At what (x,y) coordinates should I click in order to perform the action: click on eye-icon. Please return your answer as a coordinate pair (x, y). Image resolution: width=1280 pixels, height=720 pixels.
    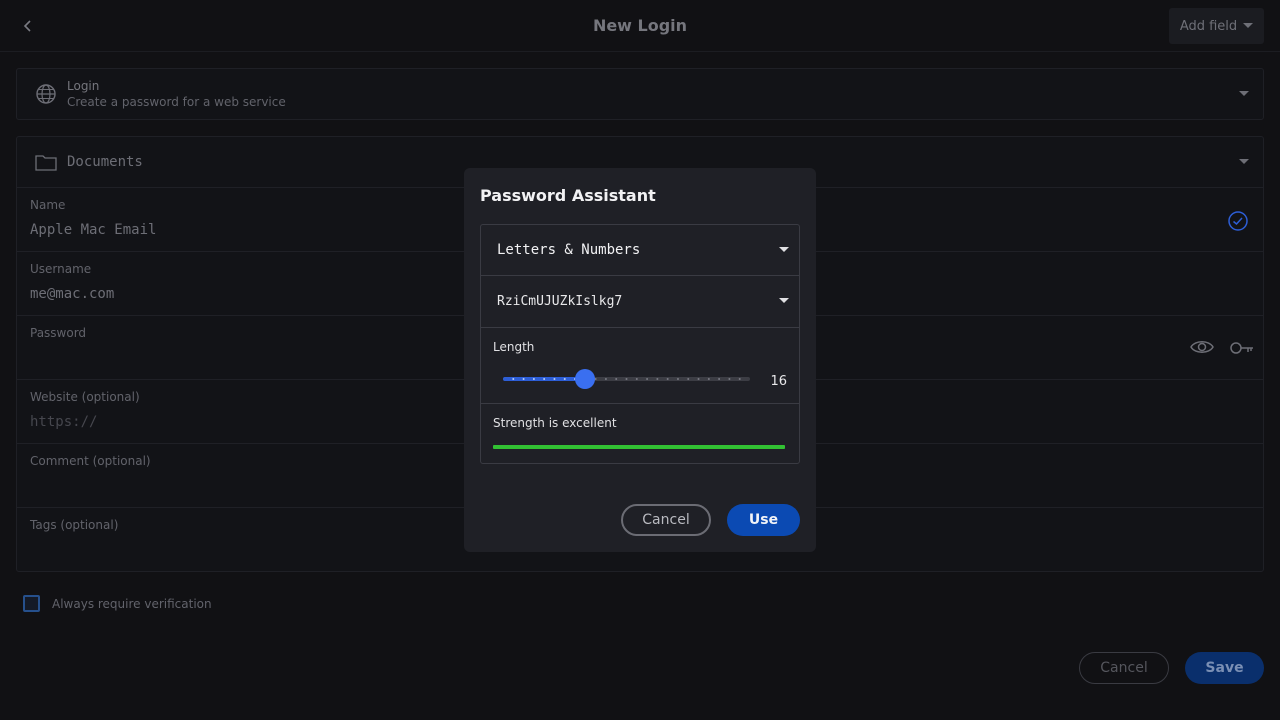
    Looking at the image, I should click on (1202, 347).